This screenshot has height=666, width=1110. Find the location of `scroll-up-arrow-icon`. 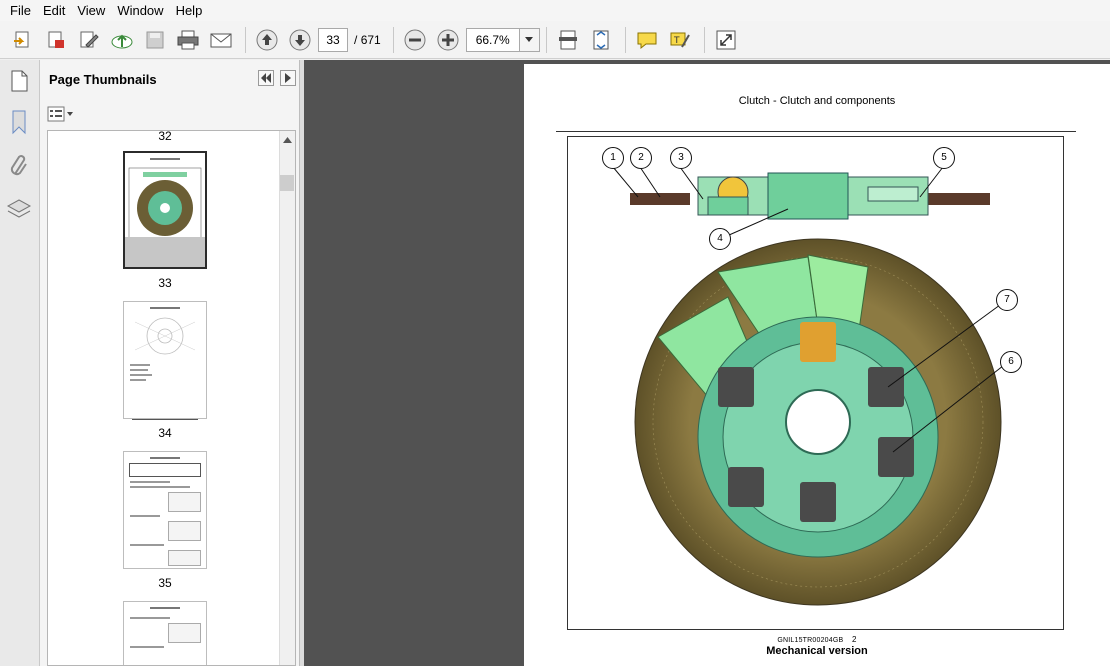

scroll-up-arrow-icon is located at coordinates (287, 140).